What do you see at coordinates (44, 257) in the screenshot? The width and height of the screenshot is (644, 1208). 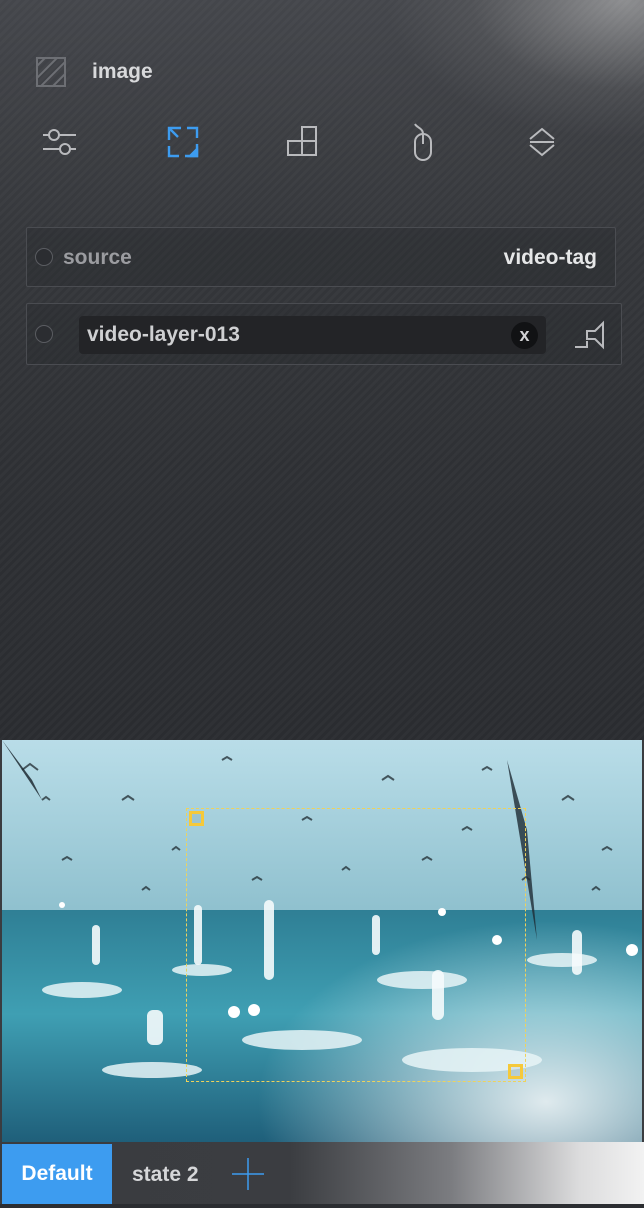 I see `source-radio` at bounding box center [44, 257].